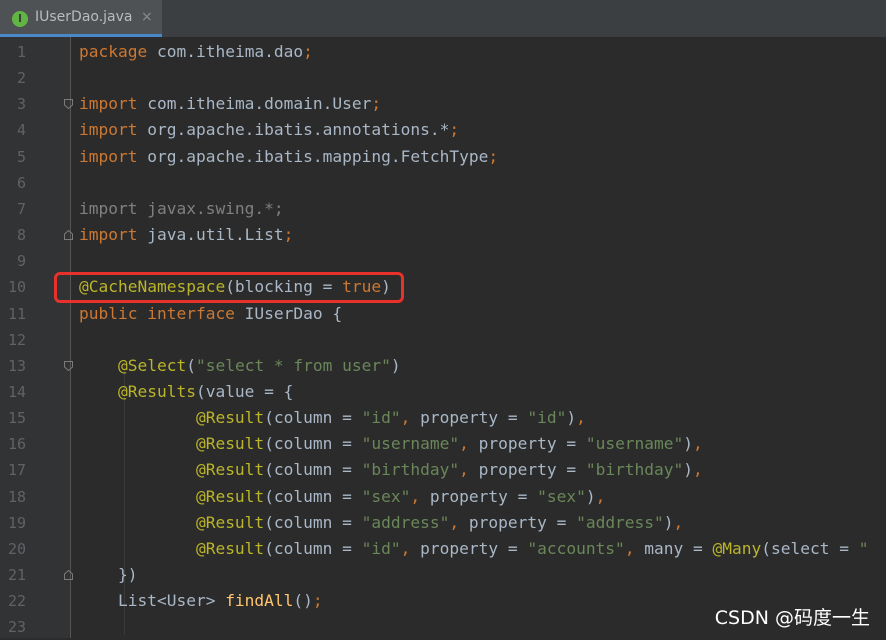 This screenshot has height=640, width=886. Describe the element at coordinates (16, 522) in the screenshot. I see `line-number: 19` at that location.